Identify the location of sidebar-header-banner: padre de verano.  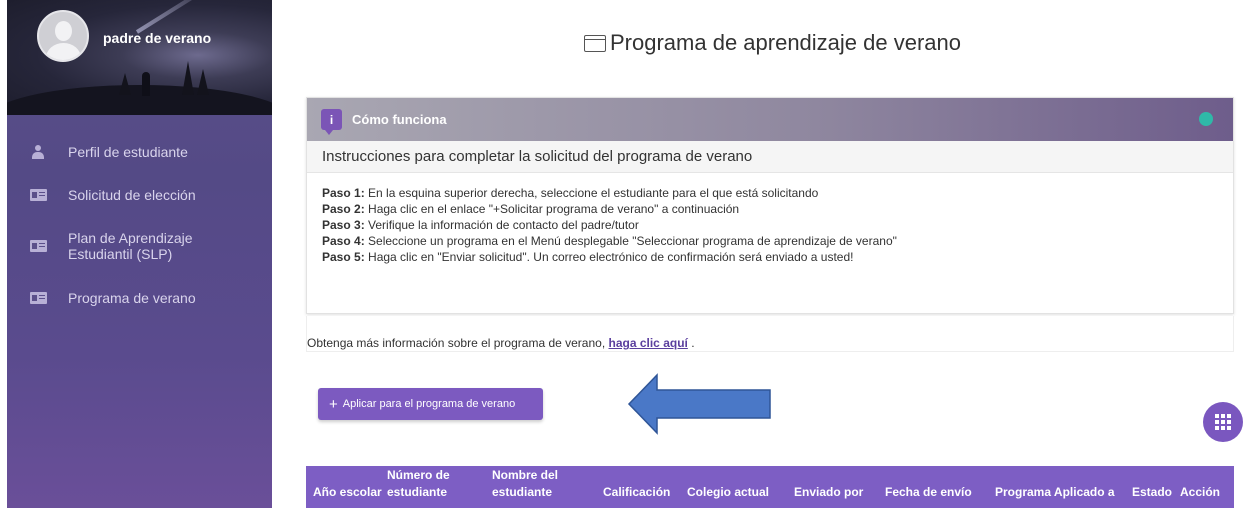
(139, 57).